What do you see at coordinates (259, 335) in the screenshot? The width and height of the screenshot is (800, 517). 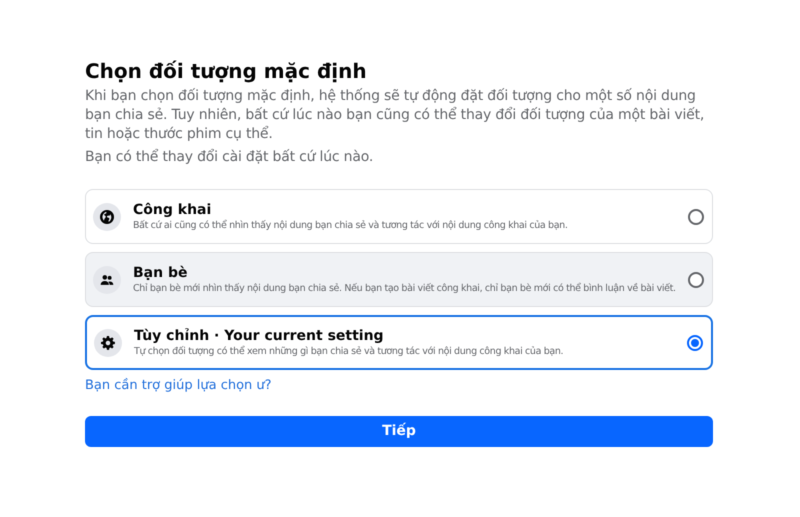 I see `option-label: Tùy chỉnh · Your current setting` at bounding box center [259, 335].